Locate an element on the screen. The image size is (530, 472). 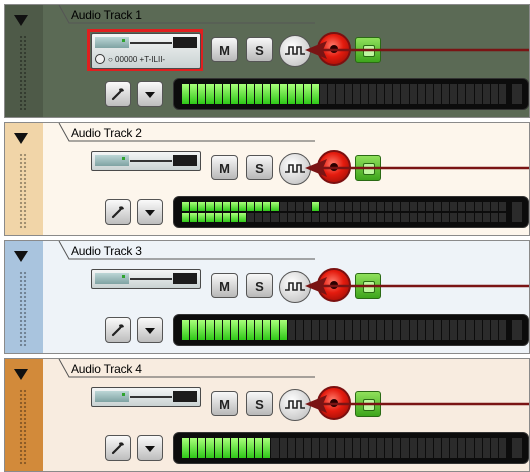
level-meter is located at coordinates (351, 448).